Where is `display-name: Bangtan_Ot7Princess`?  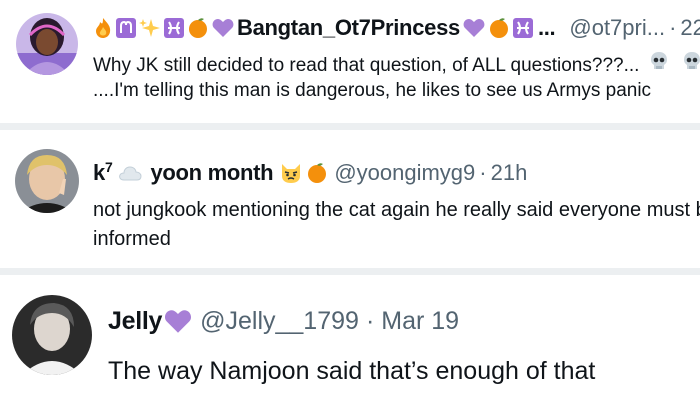
display-name: Bangtan_Ot7Princess is located at coordinates (348, 28).